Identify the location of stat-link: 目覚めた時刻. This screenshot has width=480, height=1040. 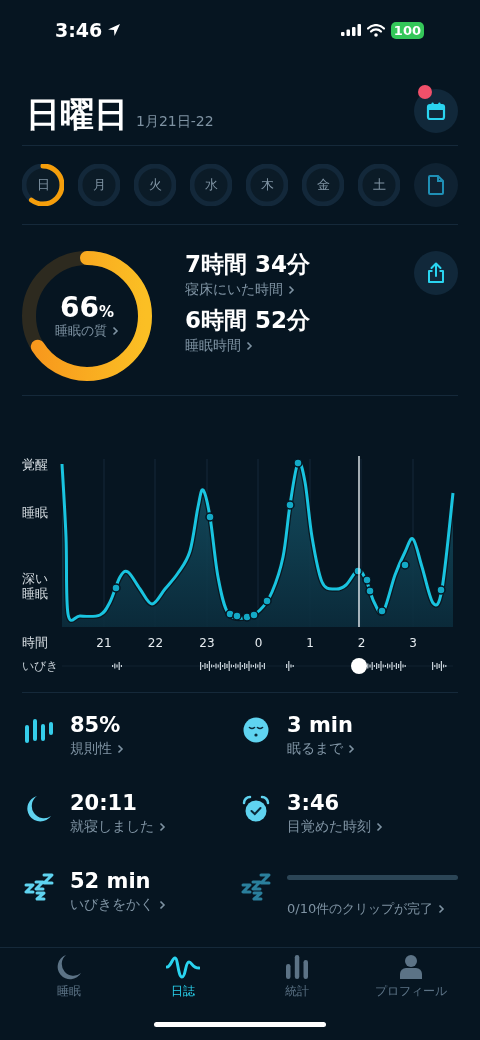
(372, 827).